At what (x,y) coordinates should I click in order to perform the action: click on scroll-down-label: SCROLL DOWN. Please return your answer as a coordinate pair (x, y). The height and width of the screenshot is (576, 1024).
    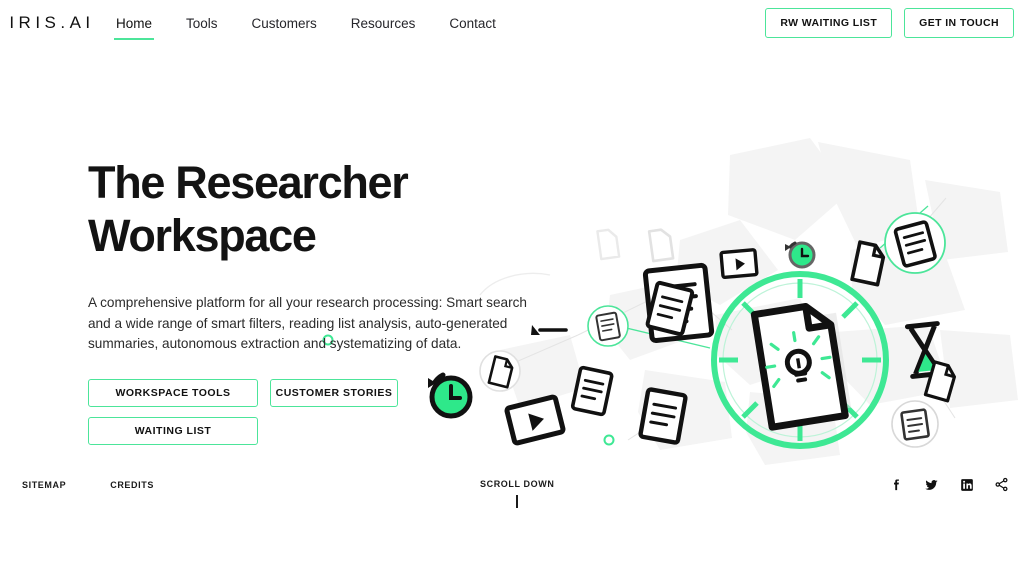
    Looking at the image, I should click on (517, 484).